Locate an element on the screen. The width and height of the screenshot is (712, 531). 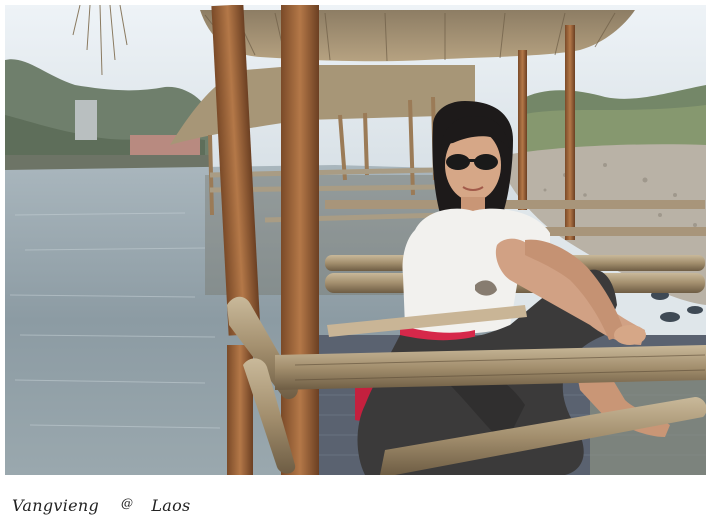
caption-place: Vangvieng is located at coordinates (56, 505).